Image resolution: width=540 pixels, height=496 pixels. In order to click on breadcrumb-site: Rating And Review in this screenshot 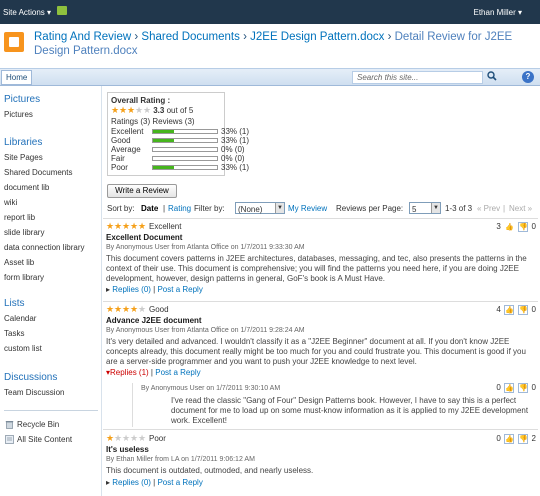, I will do `click(82, 37)`.